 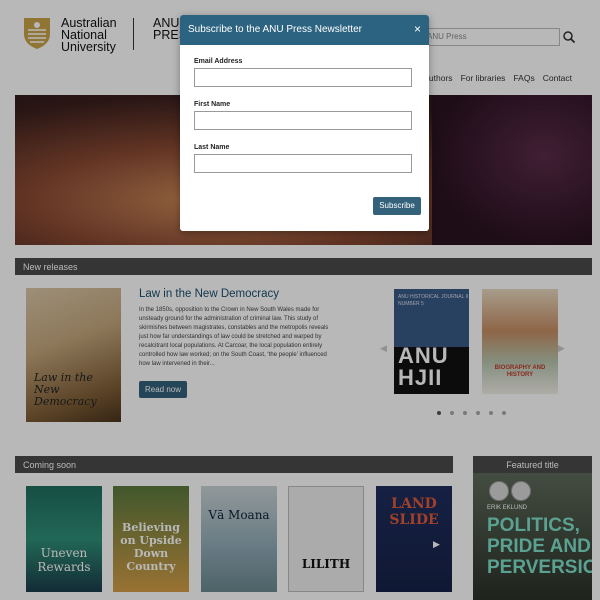 I want to click on last-name-field, so click(x=303, y=163).